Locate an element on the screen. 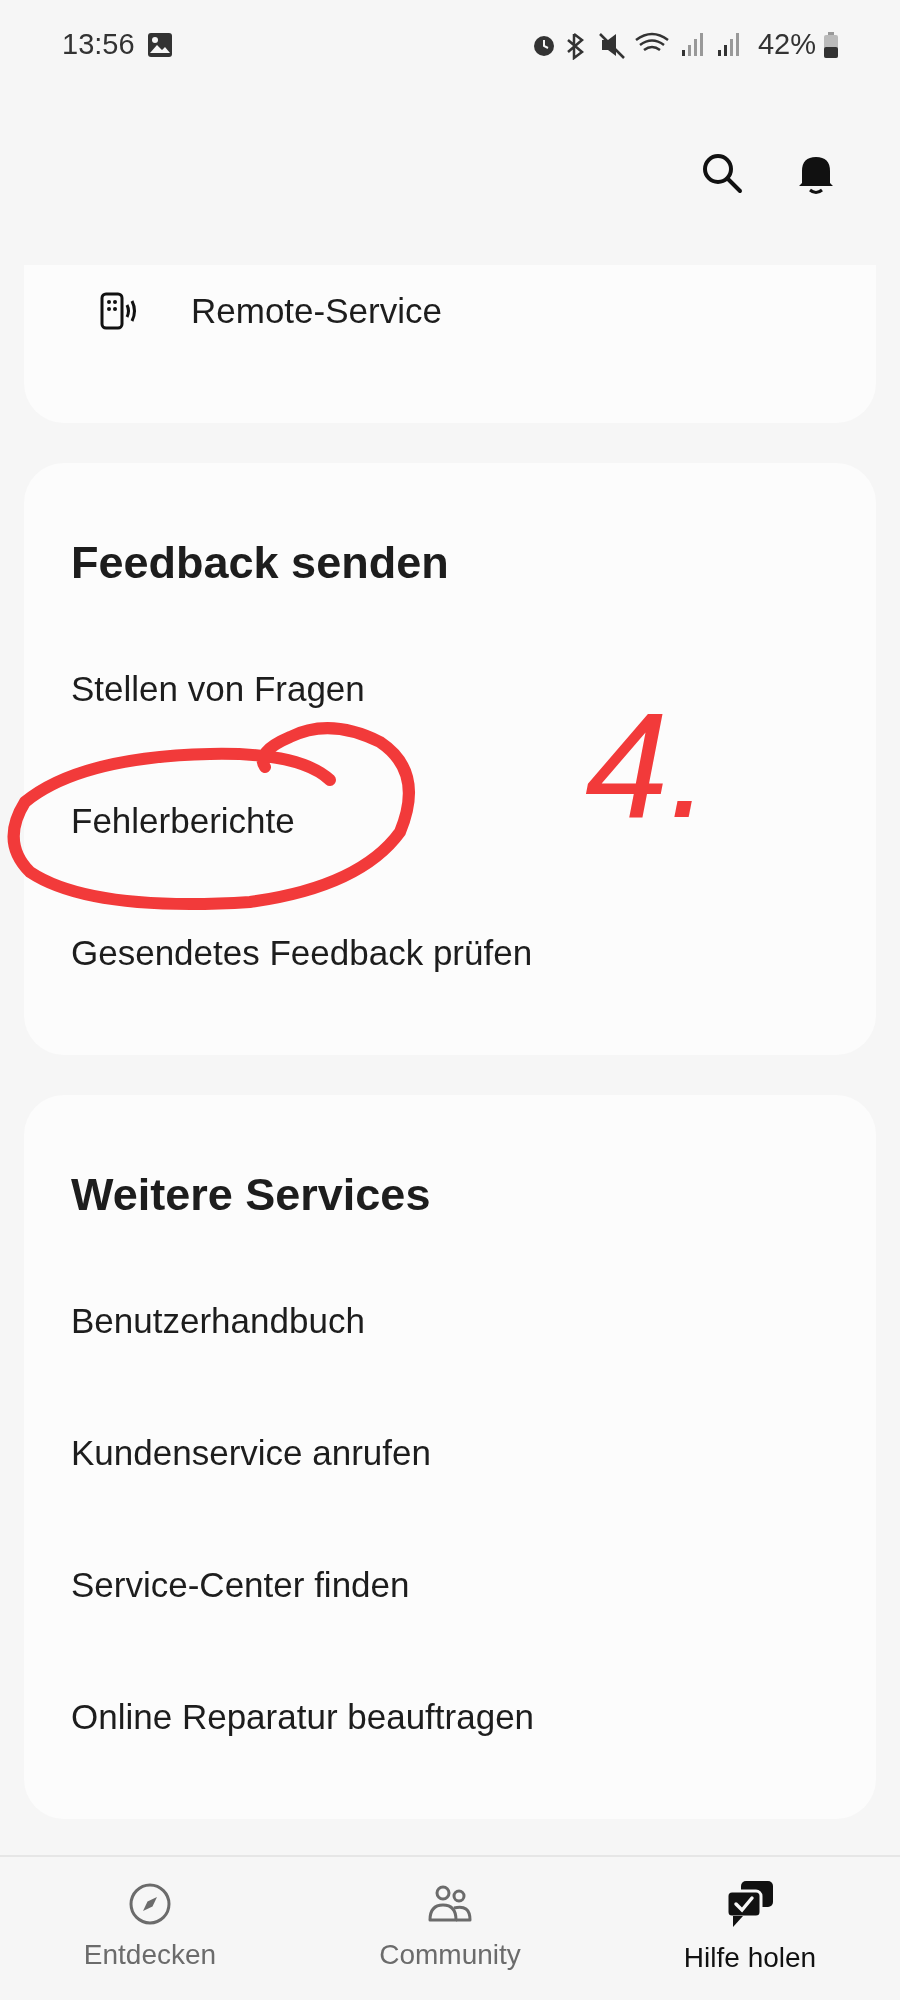 The image size is (900, 2000). annotation-number: 4. is located at coordinates (648, 765).